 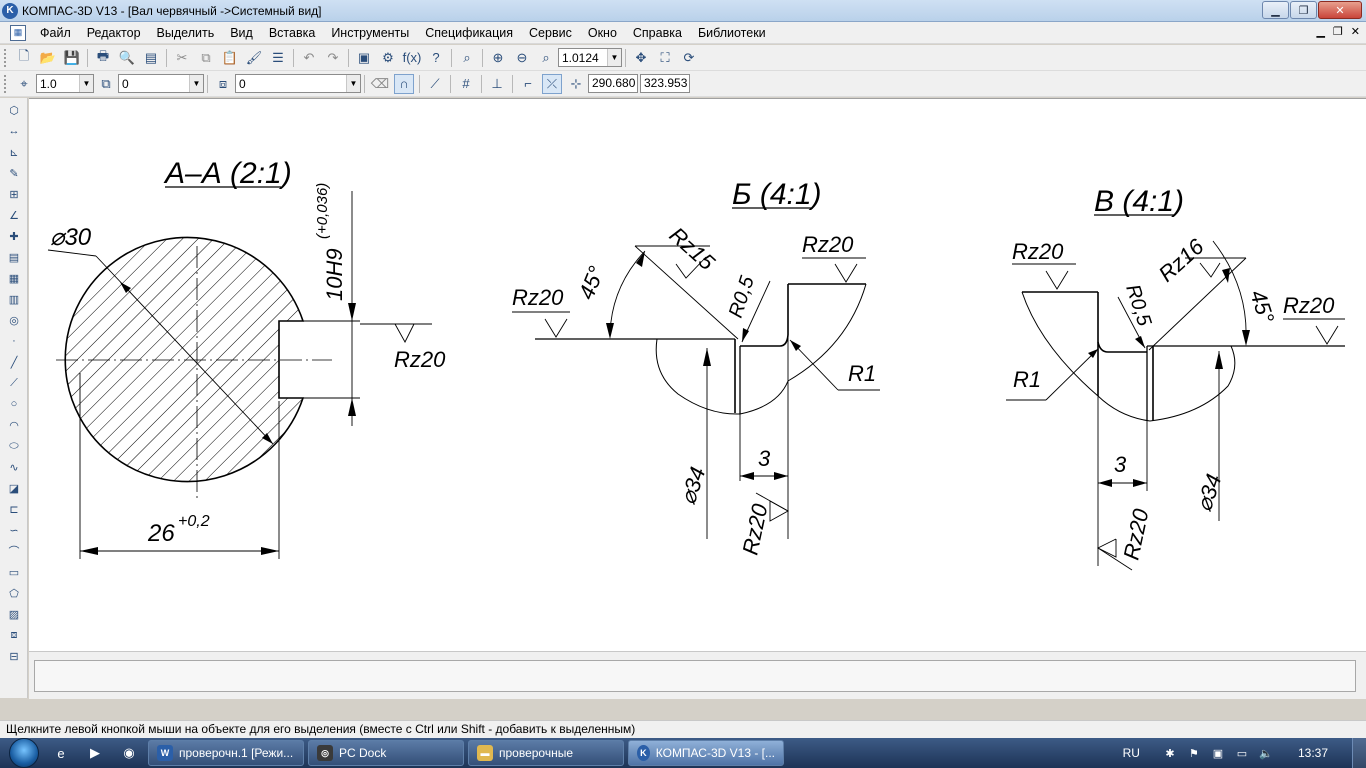 What do you see at coordinates (1170, 753) in the screenshot?
I see `antivirus-icon: ✱` at bounding box center [1170, 753].